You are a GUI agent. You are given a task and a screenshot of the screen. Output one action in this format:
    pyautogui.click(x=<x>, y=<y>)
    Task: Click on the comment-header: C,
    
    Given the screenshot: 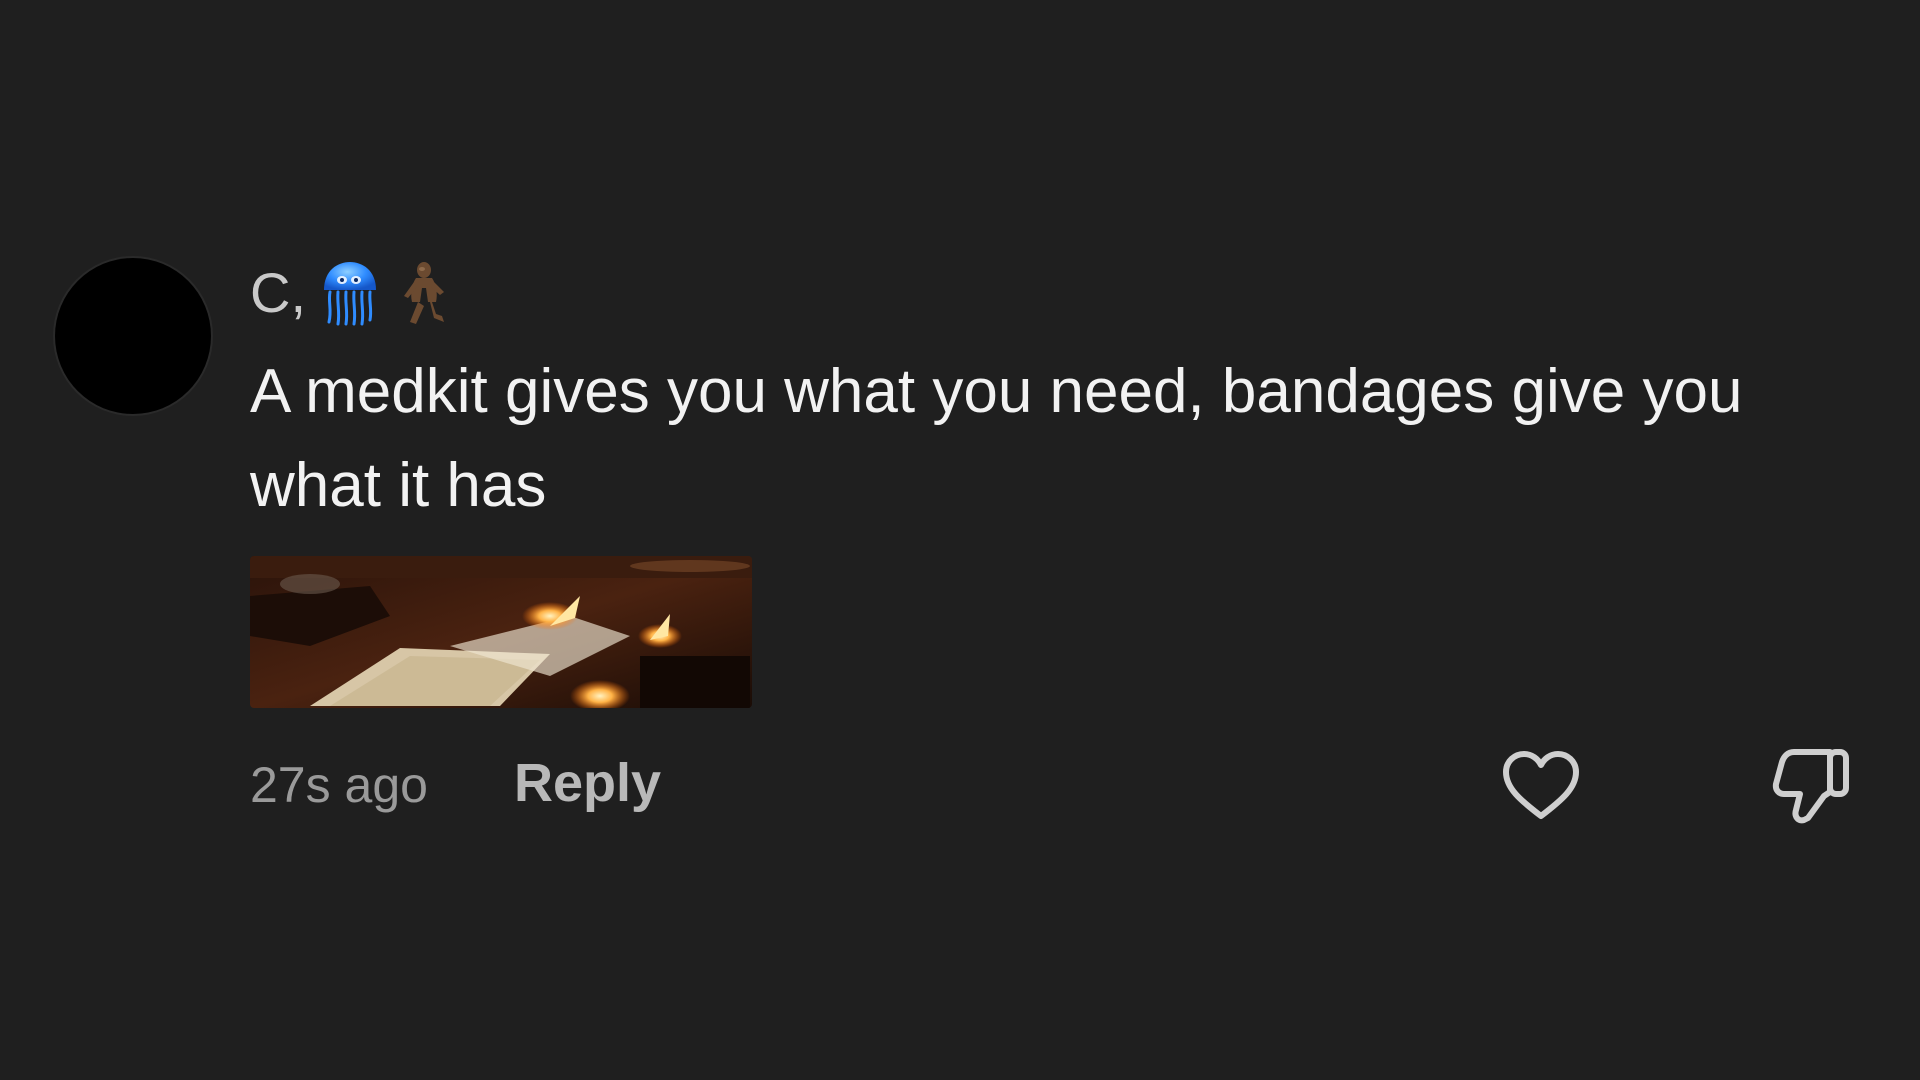 What is the action you would take?
    pyautogui.click(x=352, y=293)
    